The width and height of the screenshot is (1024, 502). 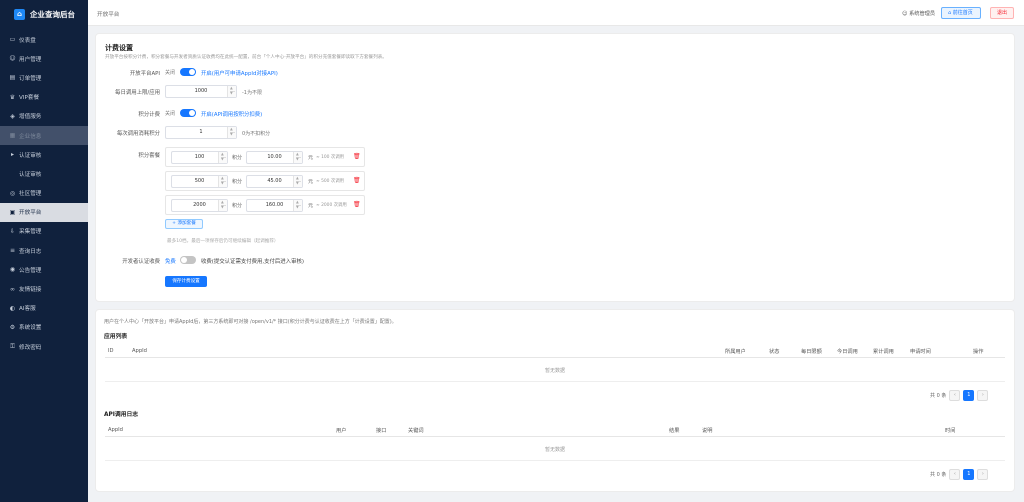 I want to click on home-button-label: 前往首页, so click(x=962, y=13).